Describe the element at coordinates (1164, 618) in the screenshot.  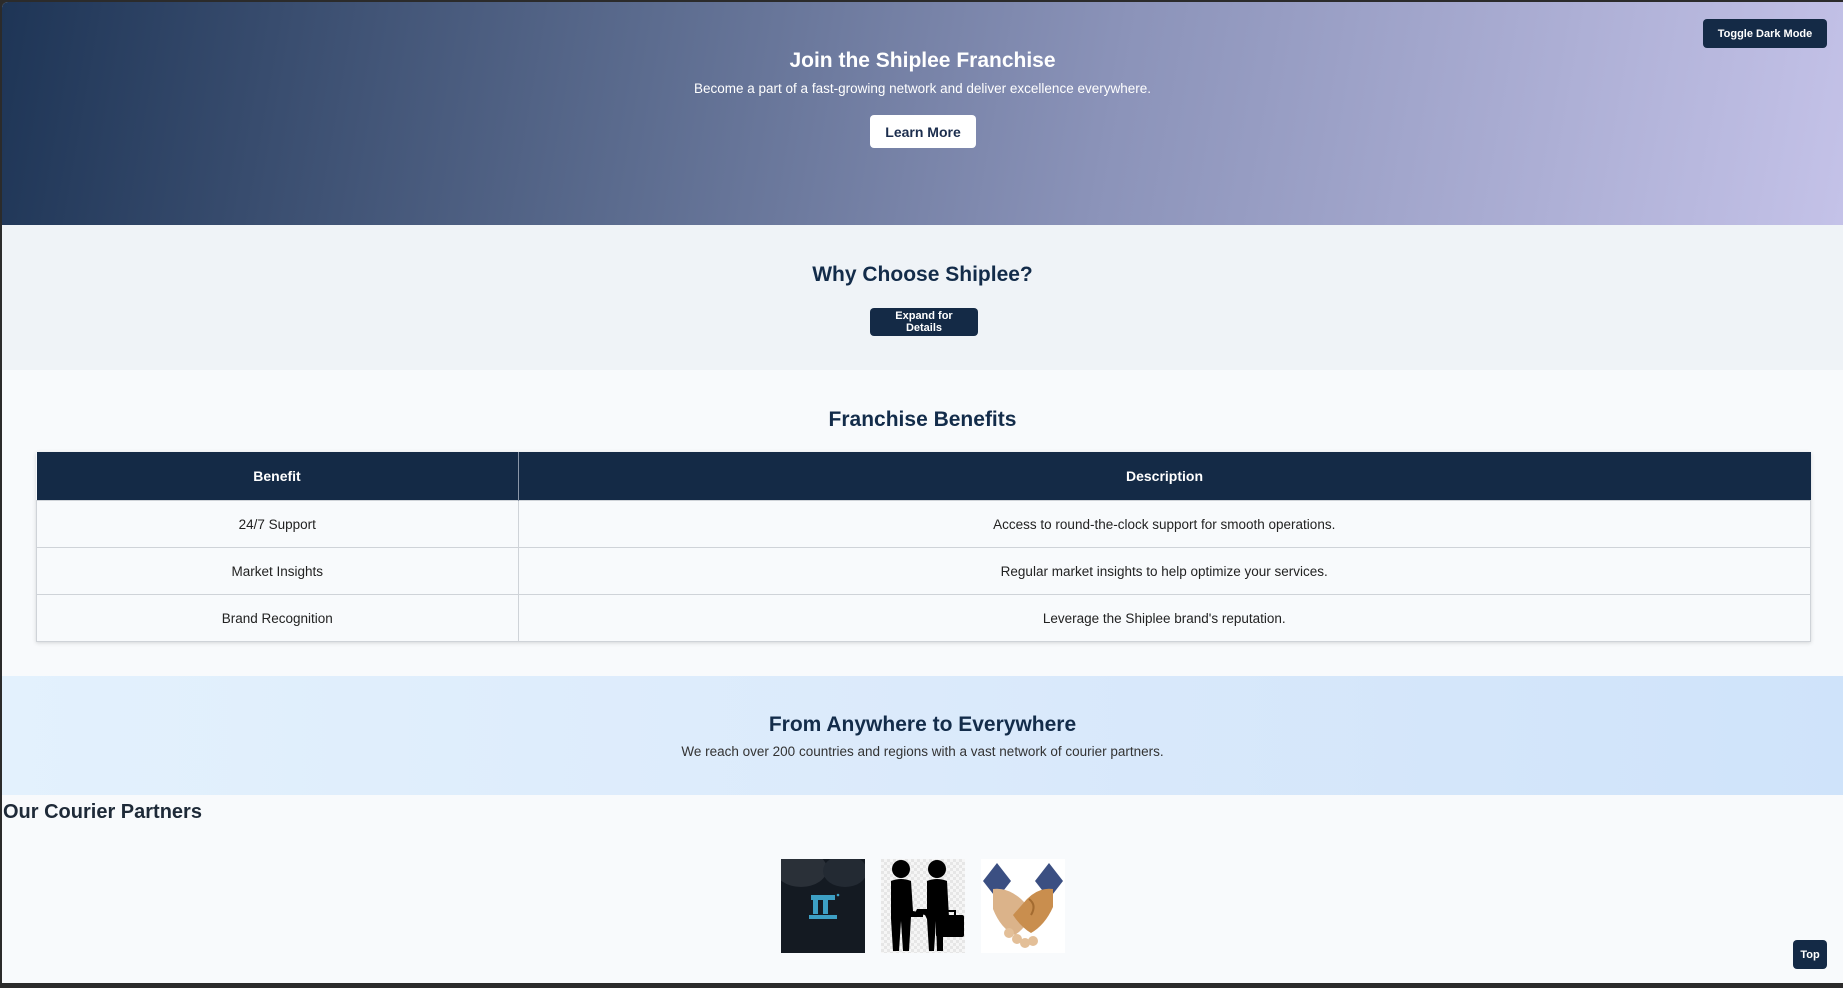
I see `description-cell: Leverage the Shiplee brand's reputation.` at that location.